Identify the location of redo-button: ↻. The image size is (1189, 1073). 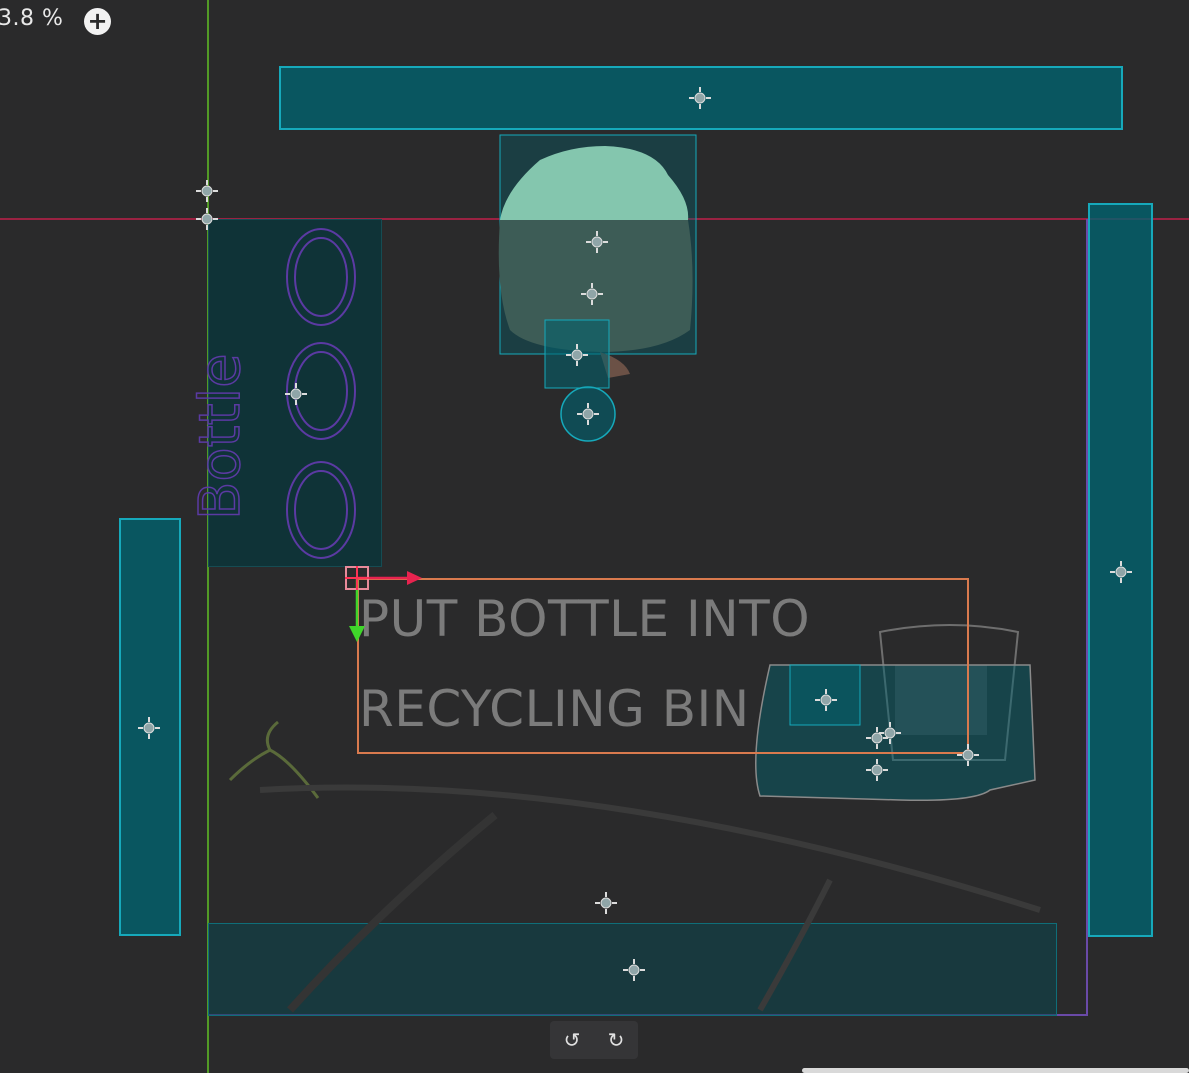
(616, 1040).